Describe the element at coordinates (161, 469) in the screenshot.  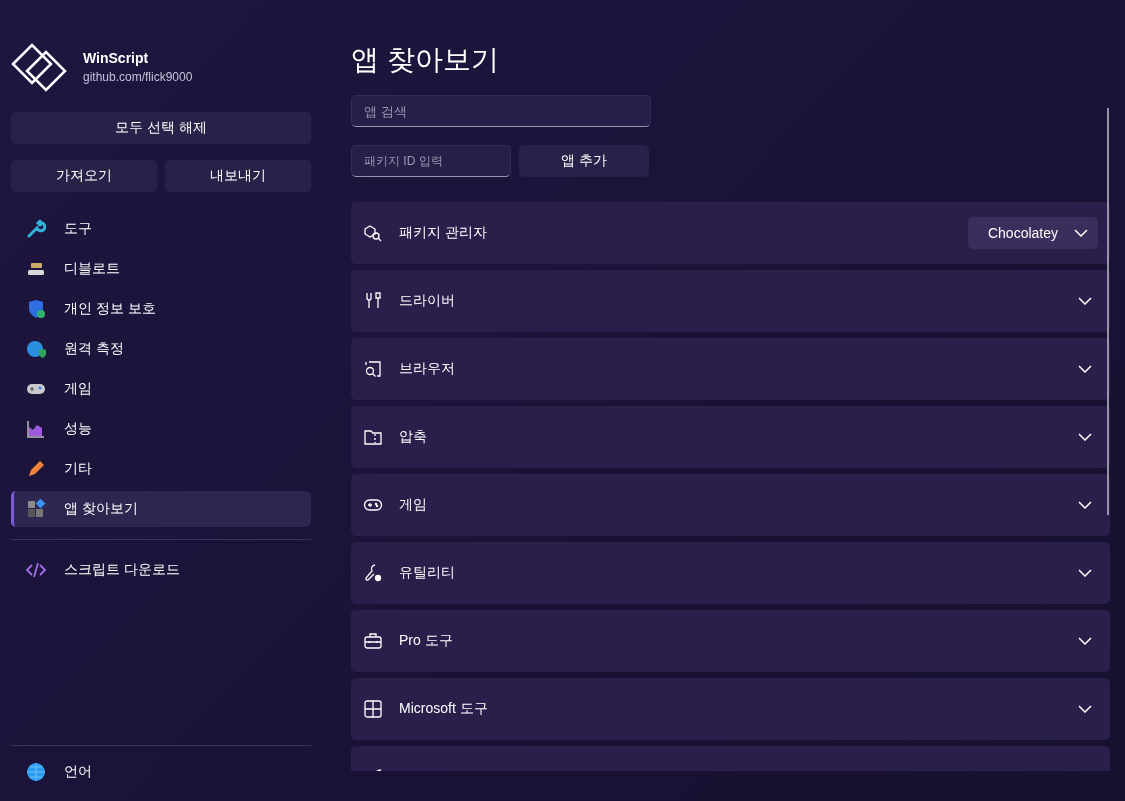
I see `sidebar-item: 기타` at that location.